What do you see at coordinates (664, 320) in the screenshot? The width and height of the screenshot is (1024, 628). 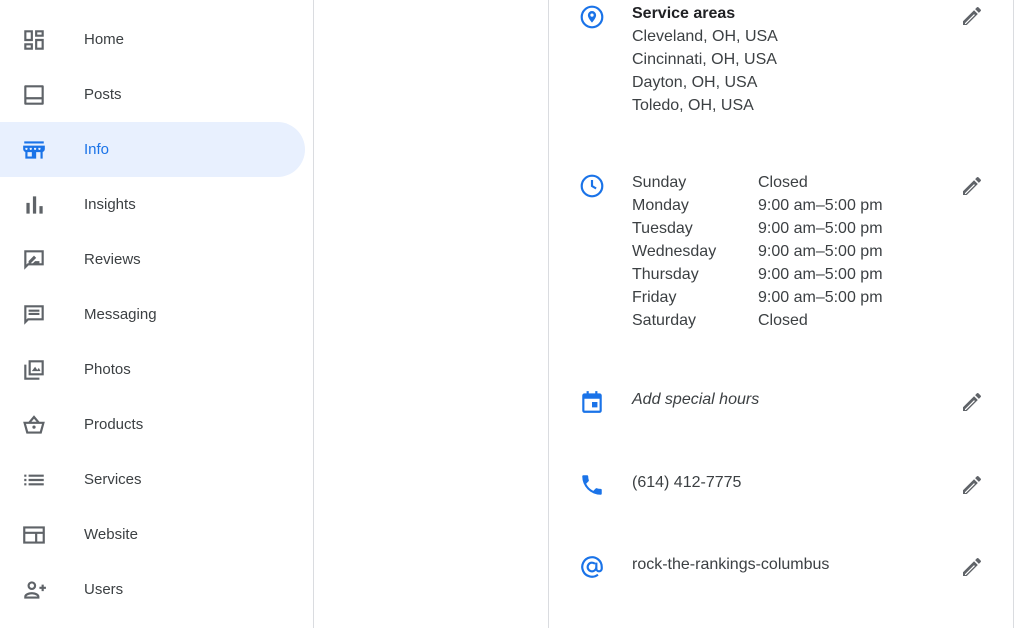 I see `hours-day: Saturday` at bounding box center [664, 320].